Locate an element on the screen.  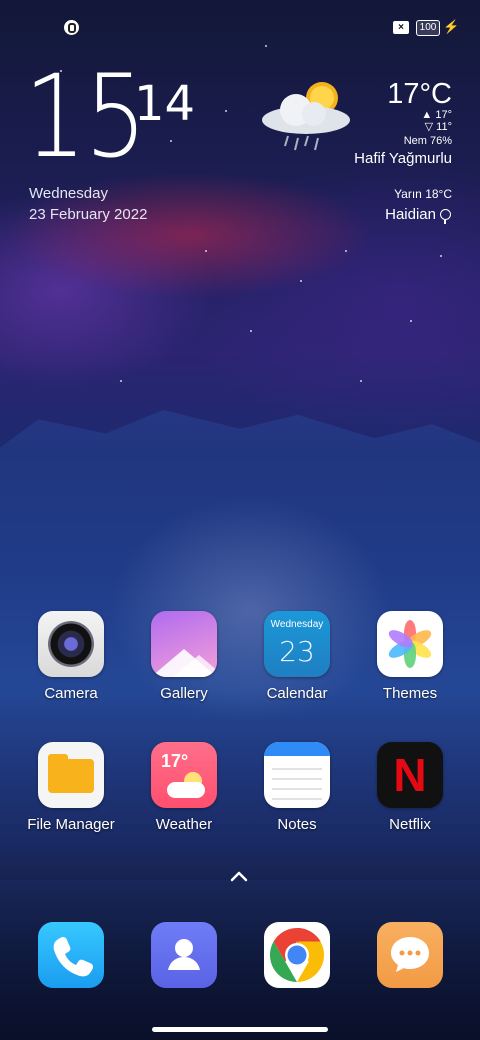
file-manager-icon is located at coordinates (71, 775).